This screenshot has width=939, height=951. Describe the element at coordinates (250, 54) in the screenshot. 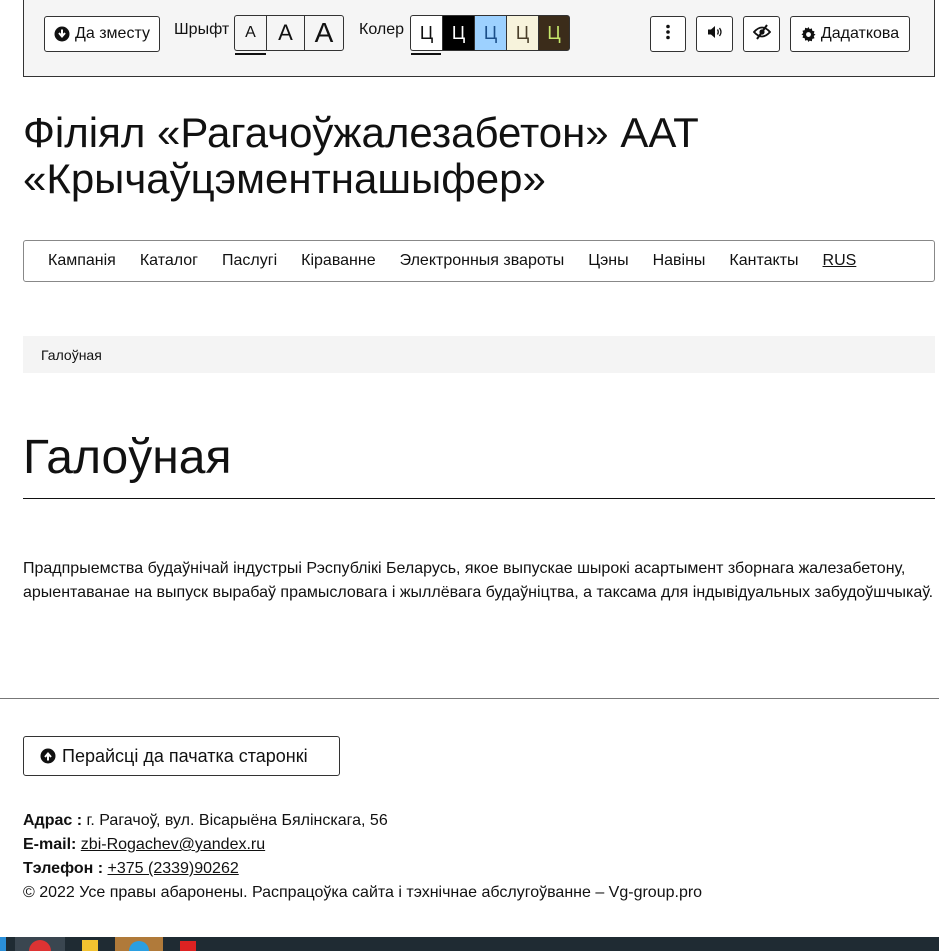

I see `font-size-selected-indicator` at that location.